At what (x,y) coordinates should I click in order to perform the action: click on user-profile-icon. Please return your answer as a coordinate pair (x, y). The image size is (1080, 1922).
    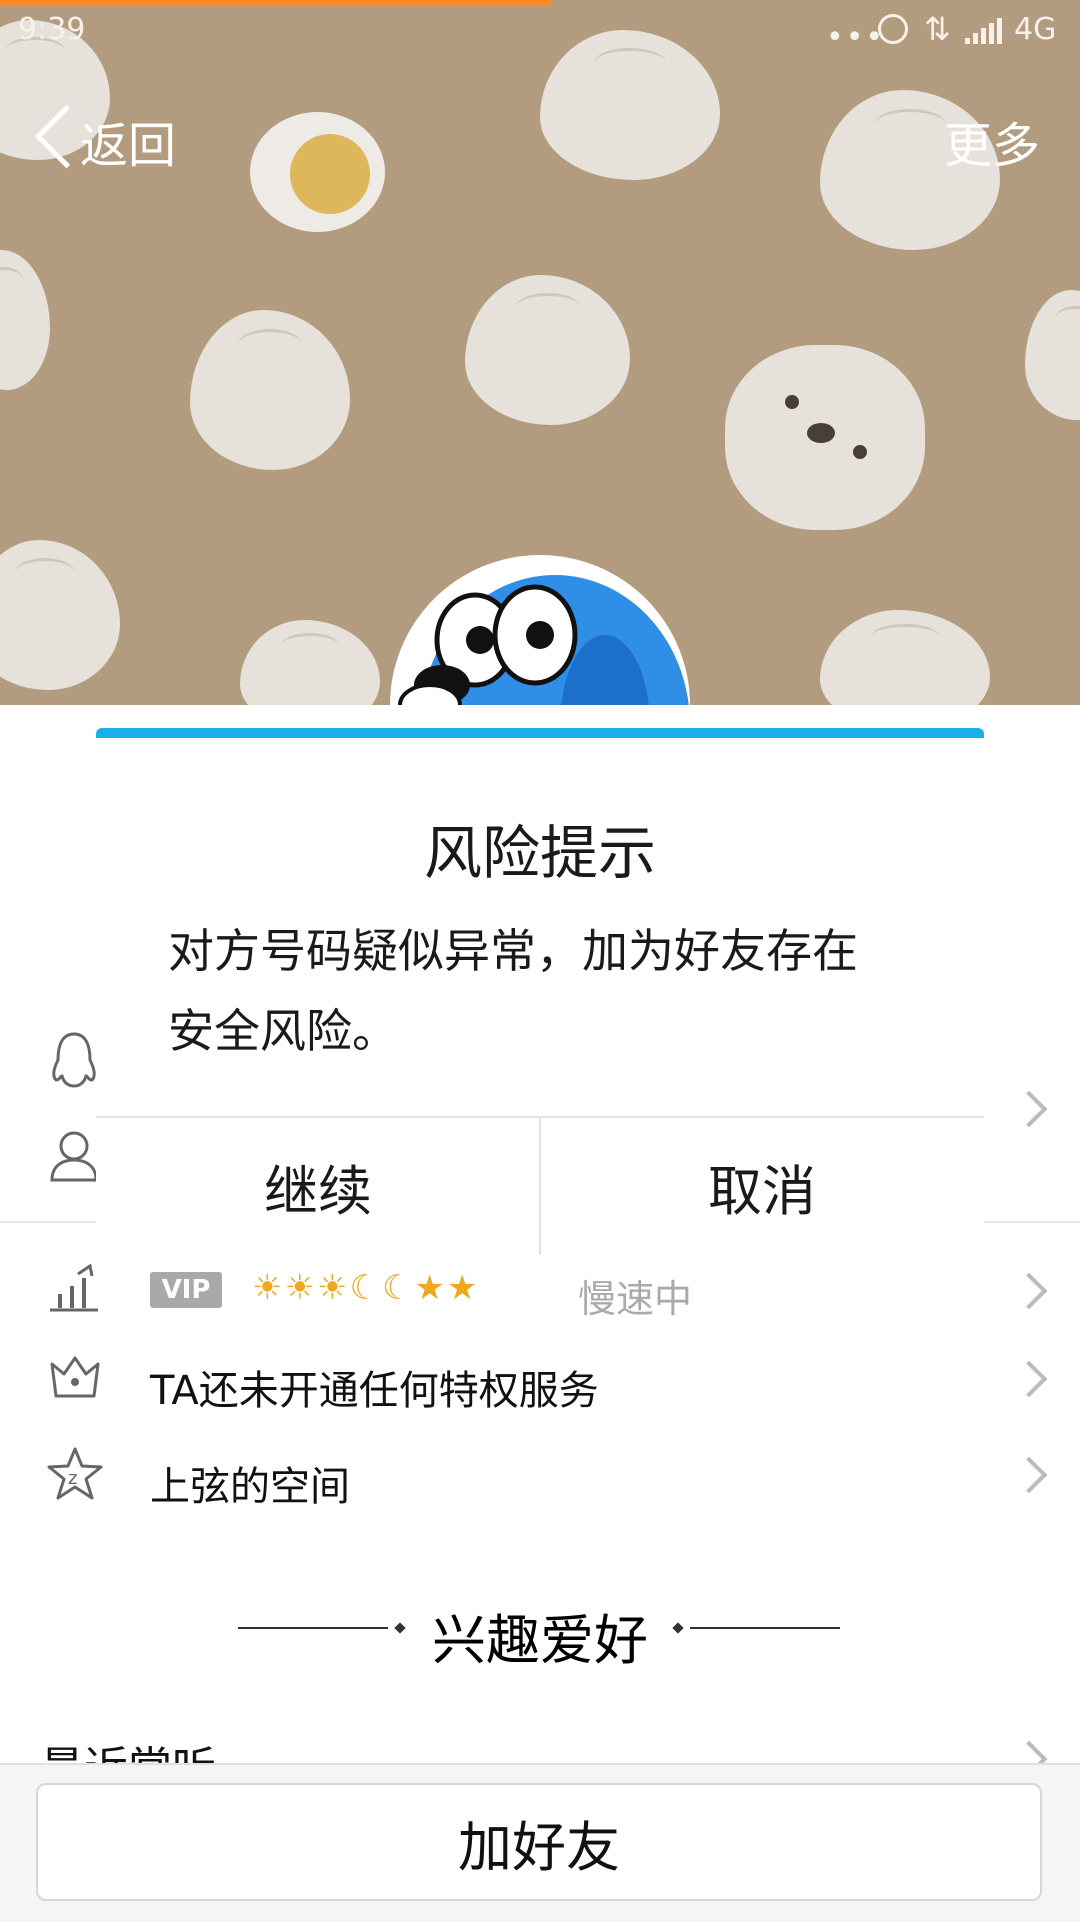
    Looking at the image, I should click on (74, 1156).